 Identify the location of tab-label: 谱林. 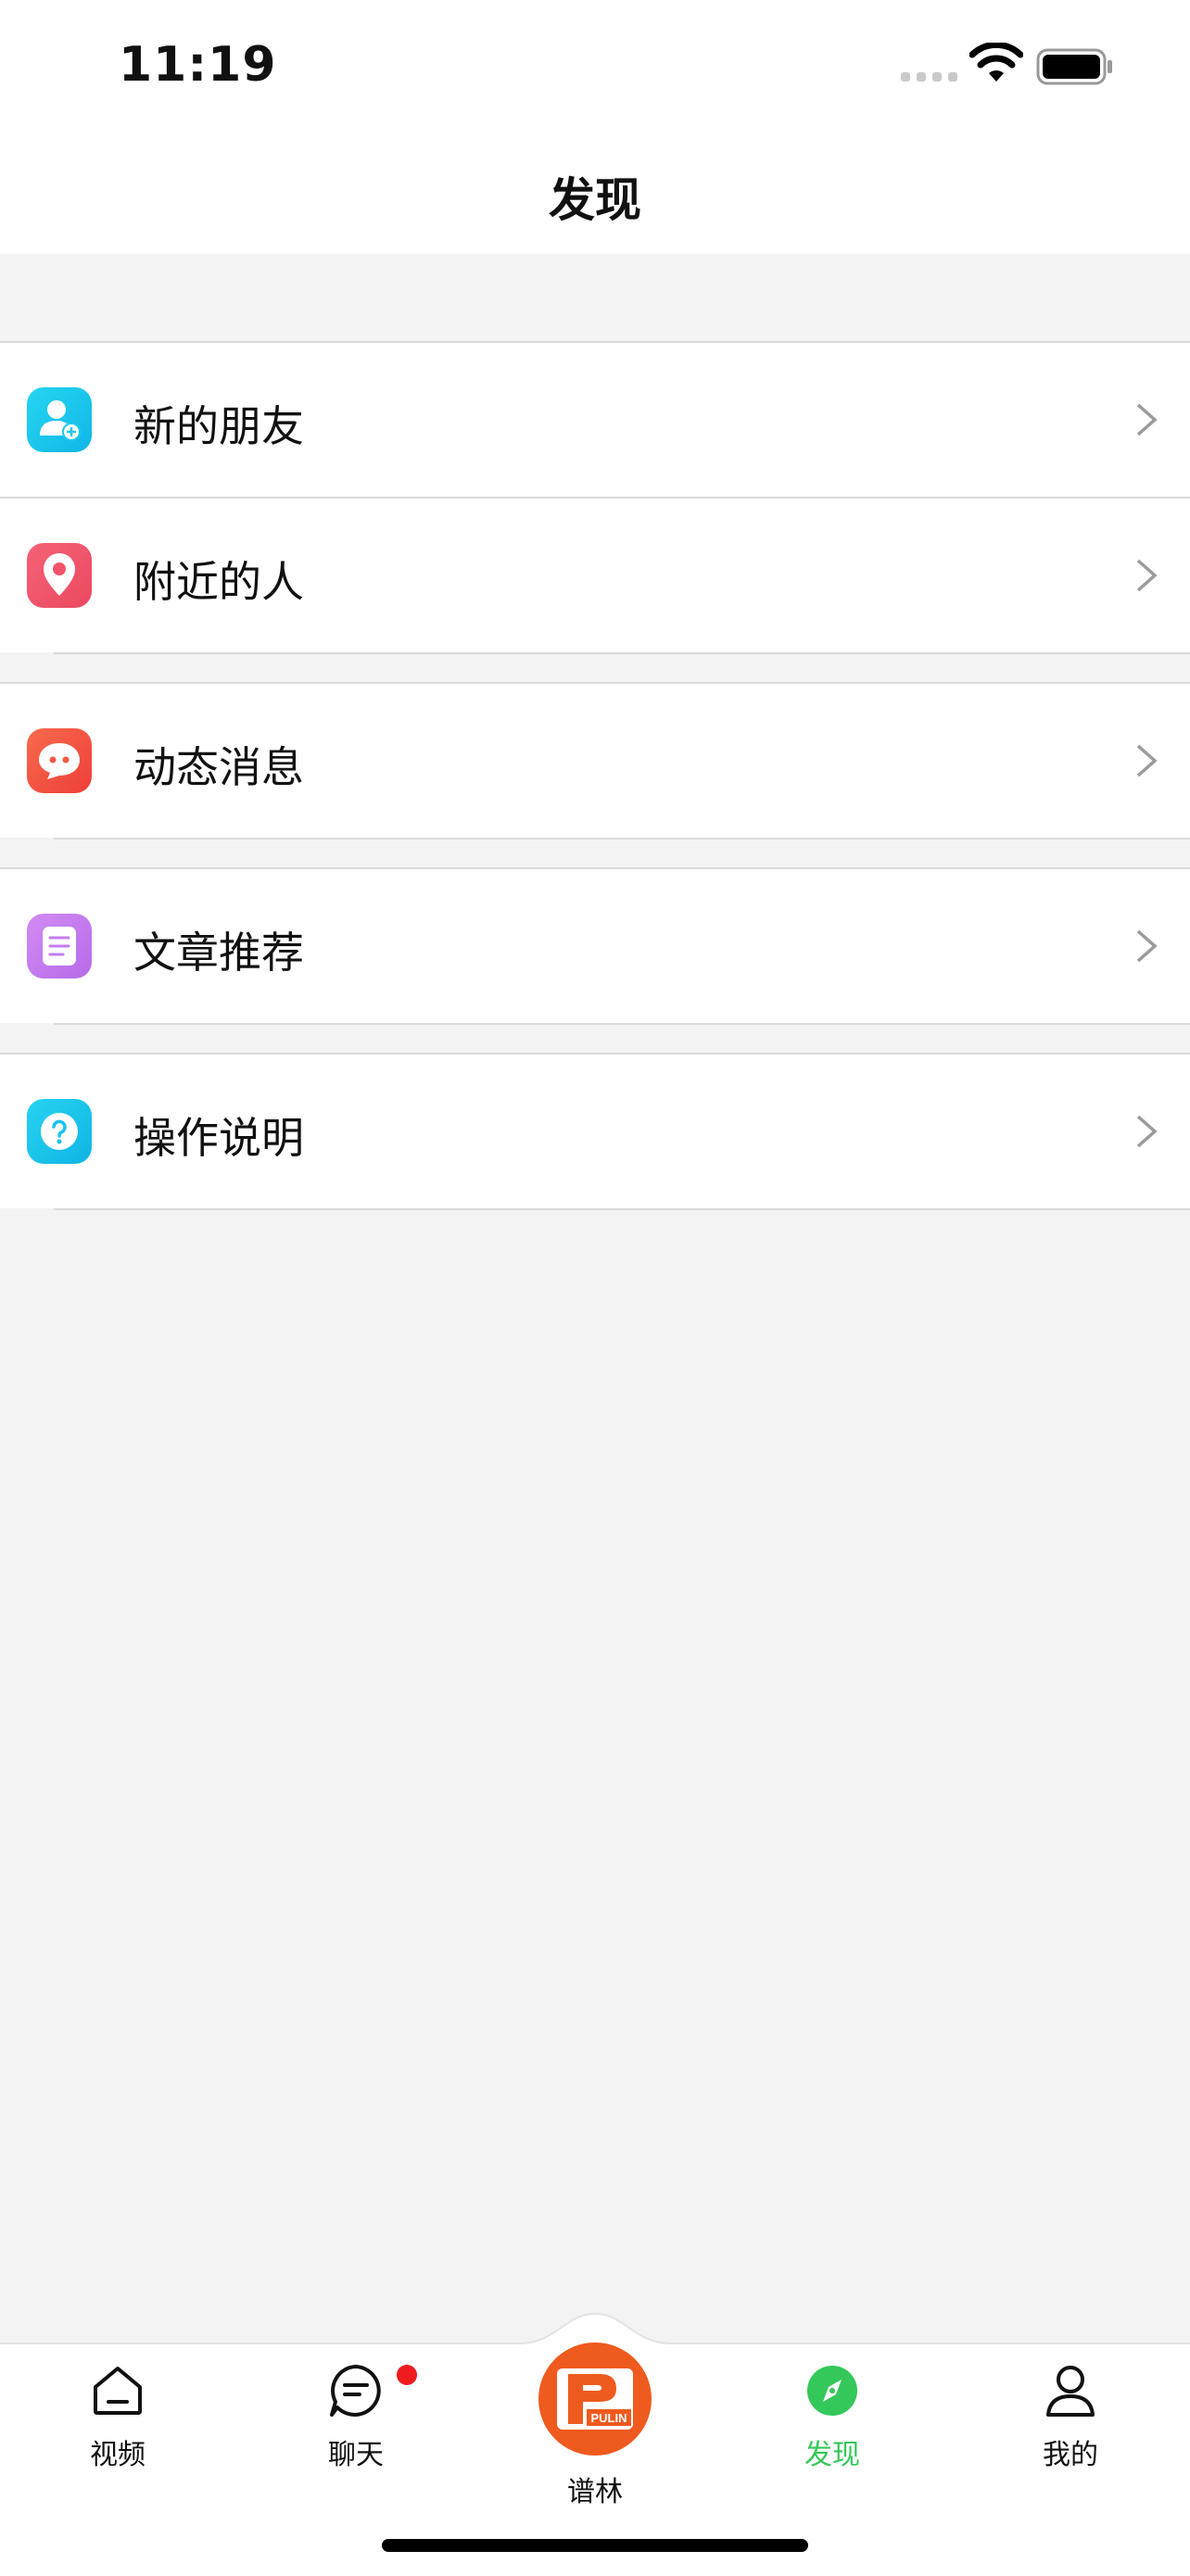
(595, 2492).